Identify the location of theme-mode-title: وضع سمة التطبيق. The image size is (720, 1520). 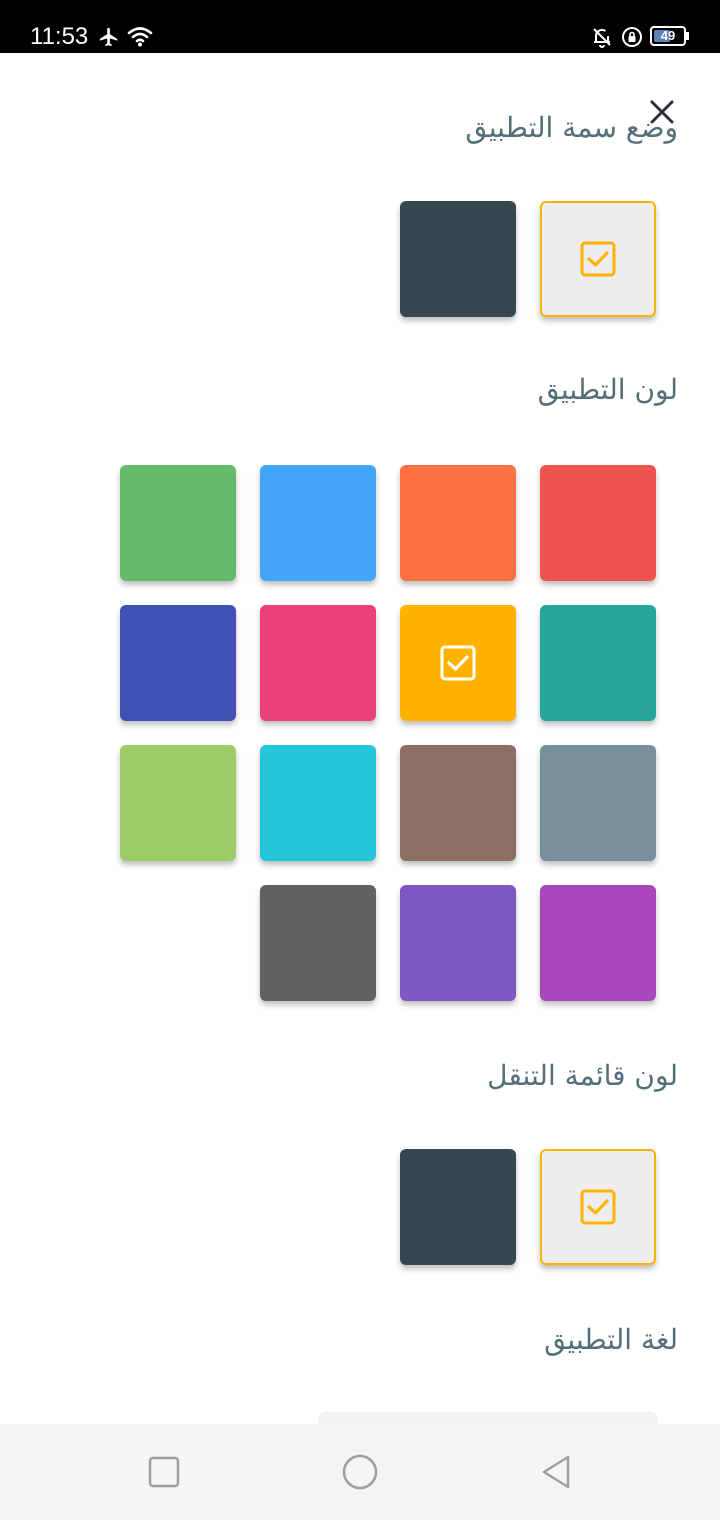
(571, 127).